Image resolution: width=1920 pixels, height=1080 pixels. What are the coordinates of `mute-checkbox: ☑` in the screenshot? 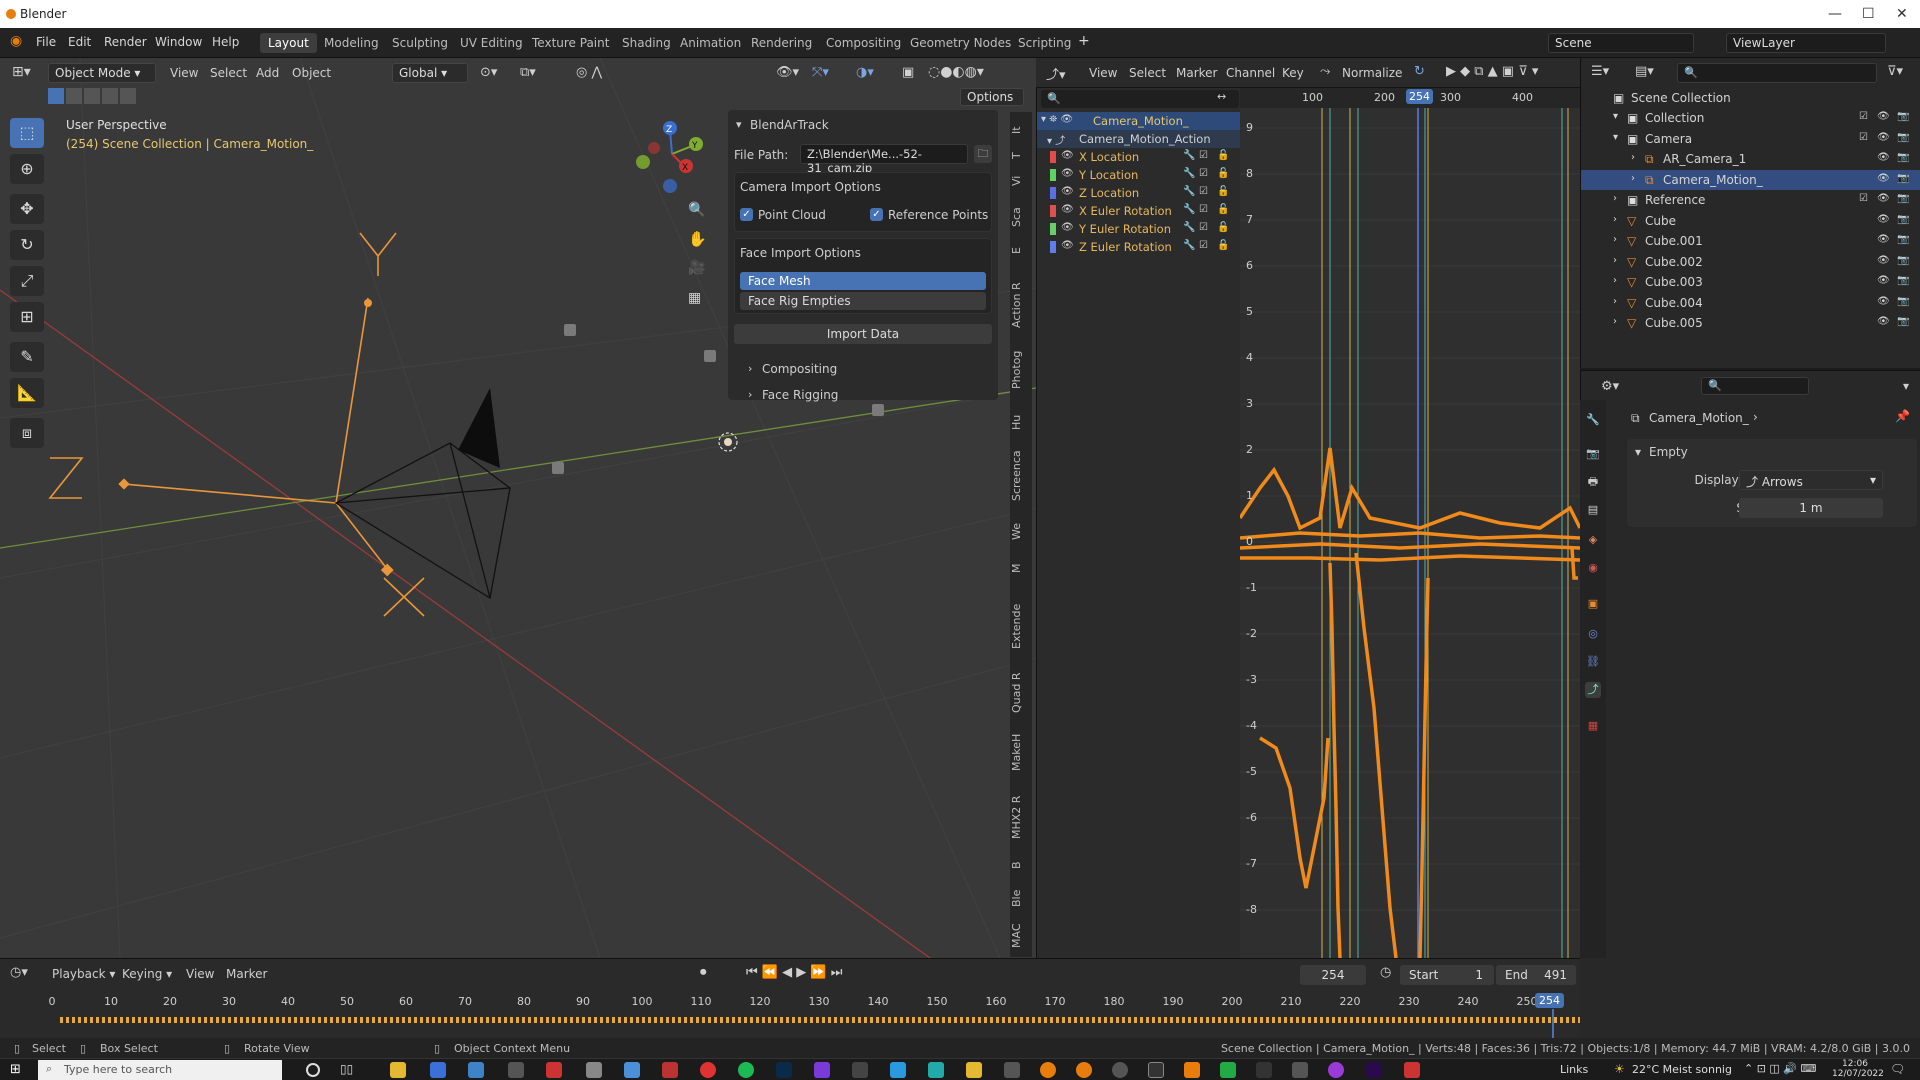 It's located at (1203, 245).